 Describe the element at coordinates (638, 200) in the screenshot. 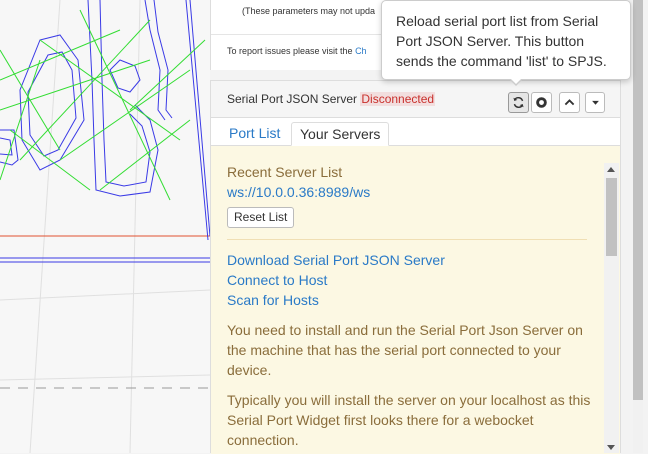

I see `page-scrollbar-thumb` at that location.